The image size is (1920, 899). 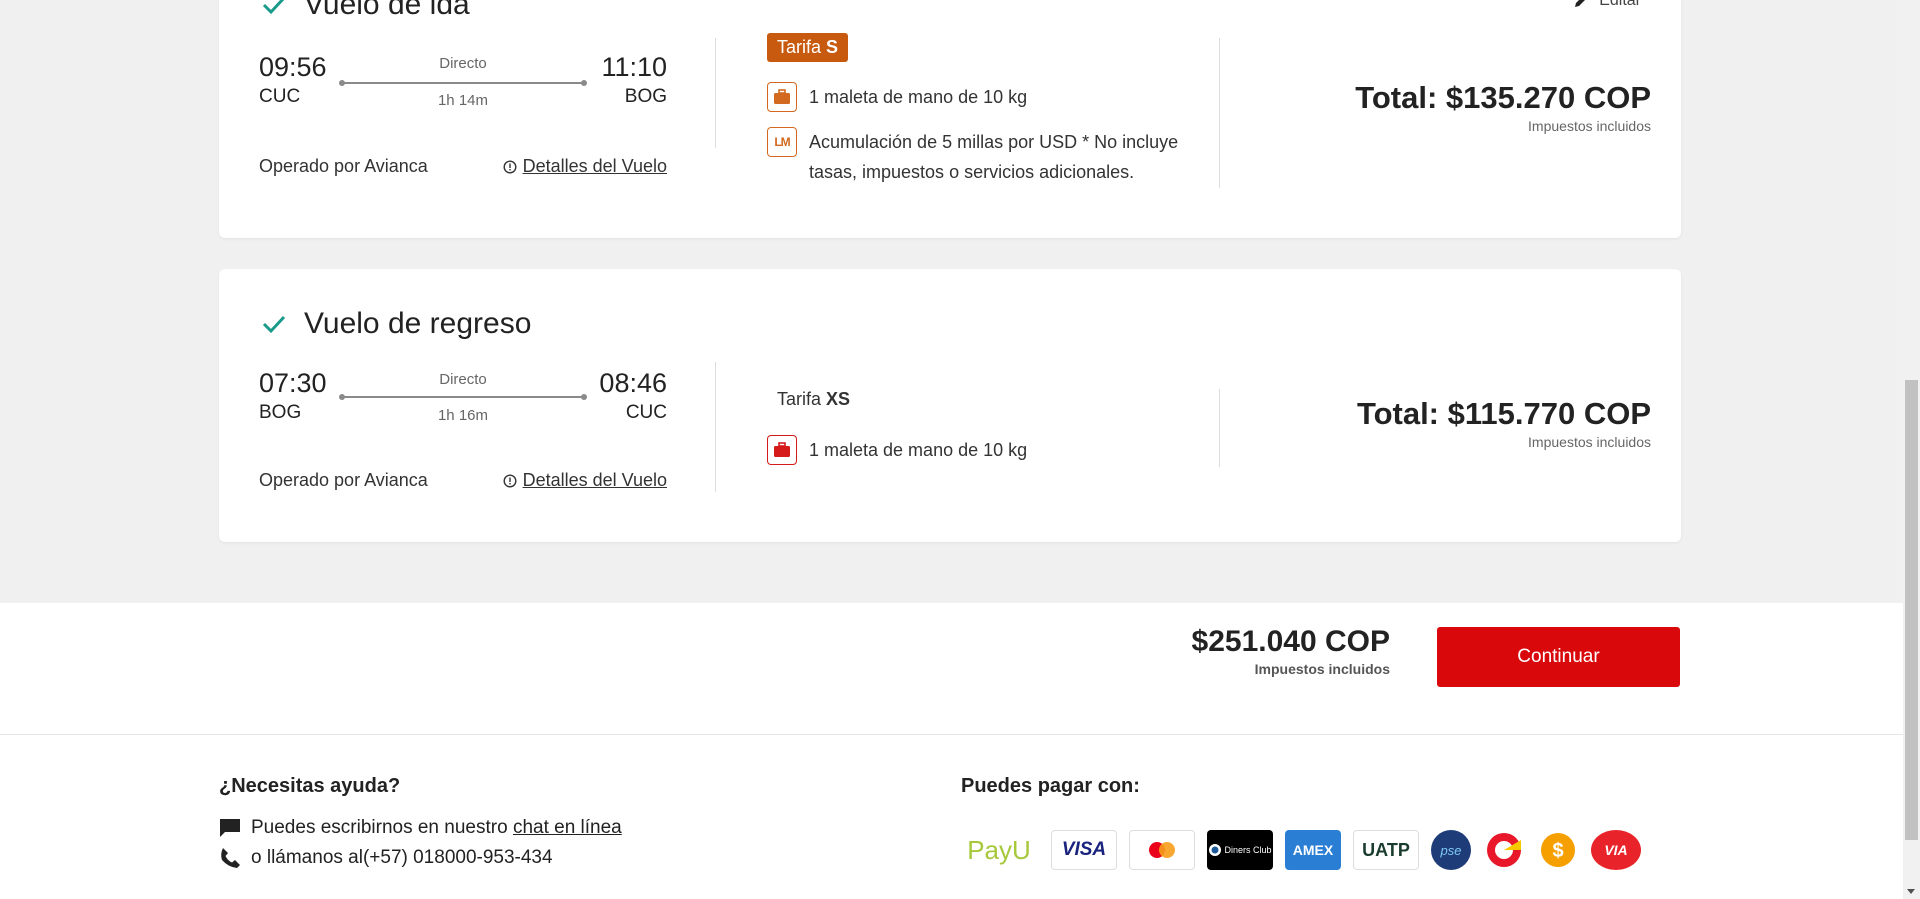 What do you see at coordinates (1386, 850) in the screenshot?
I see `uatp-logo: UATP` at bounding box center [1386, 850].